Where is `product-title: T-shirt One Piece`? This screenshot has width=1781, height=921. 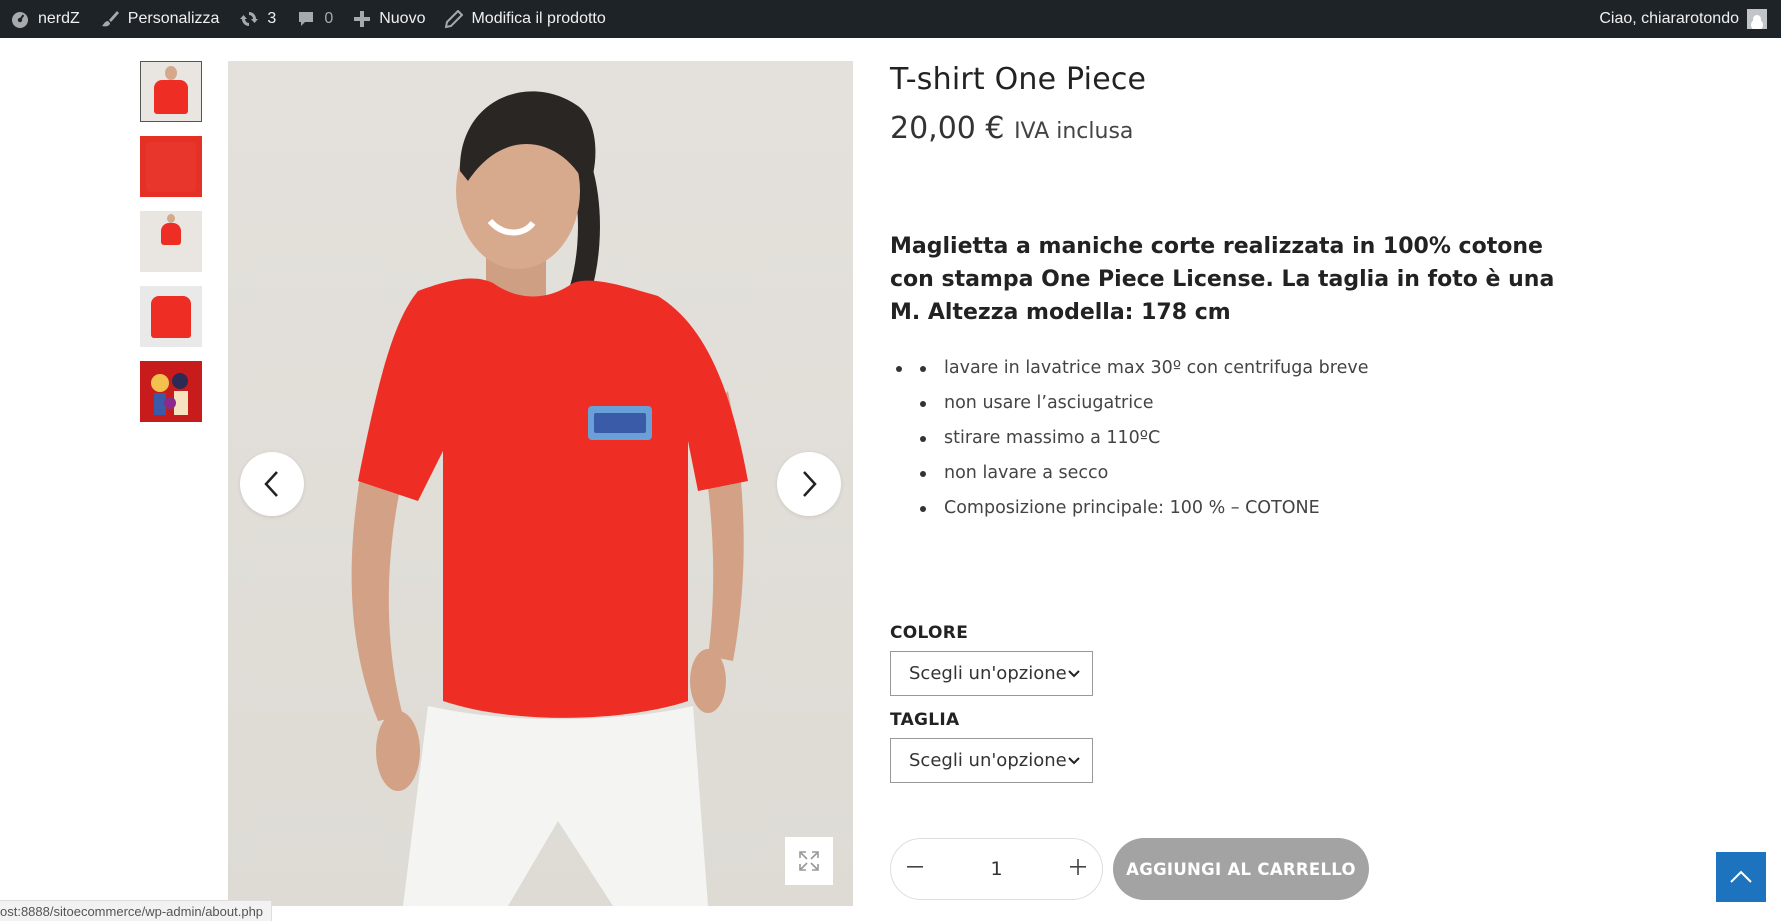 product-title: T-shirt One Piece is located at coordinates (1018, 79).